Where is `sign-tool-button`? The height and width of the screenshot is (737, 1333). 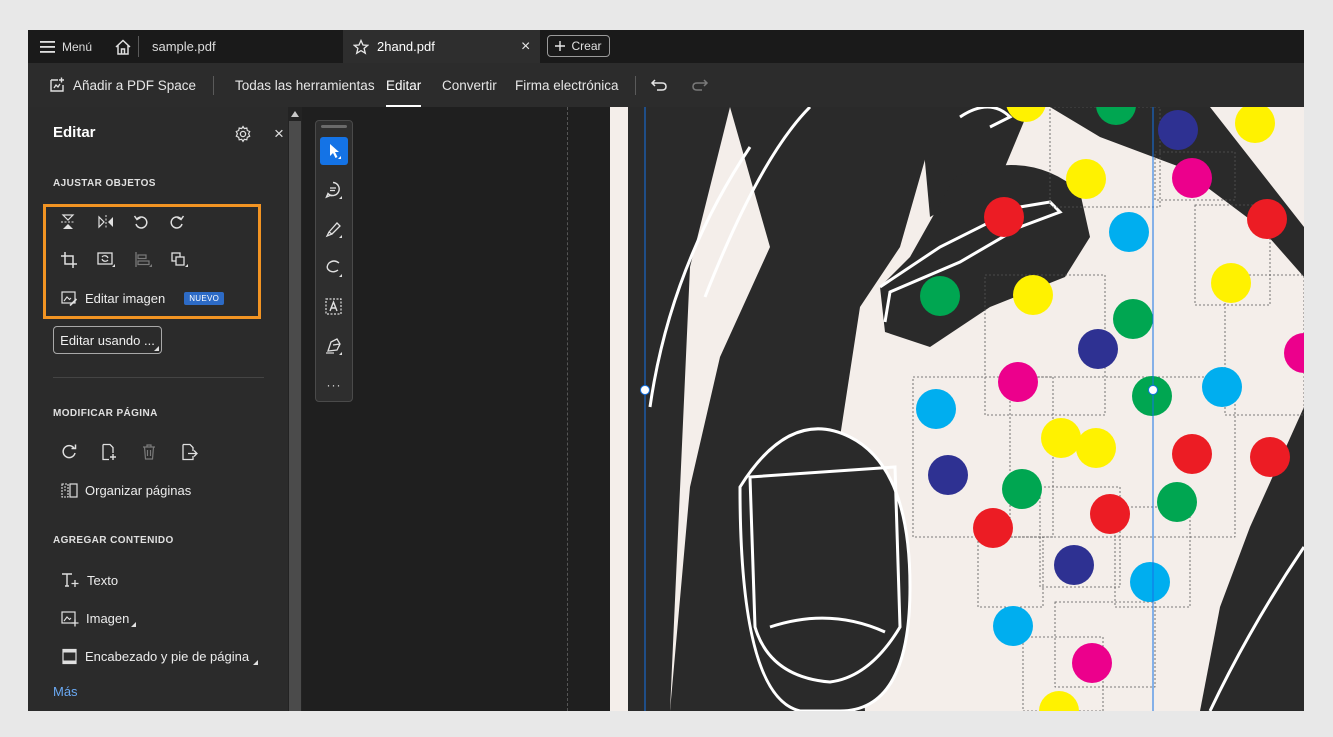
sign-tool-button is located at coordinates (334, 346).